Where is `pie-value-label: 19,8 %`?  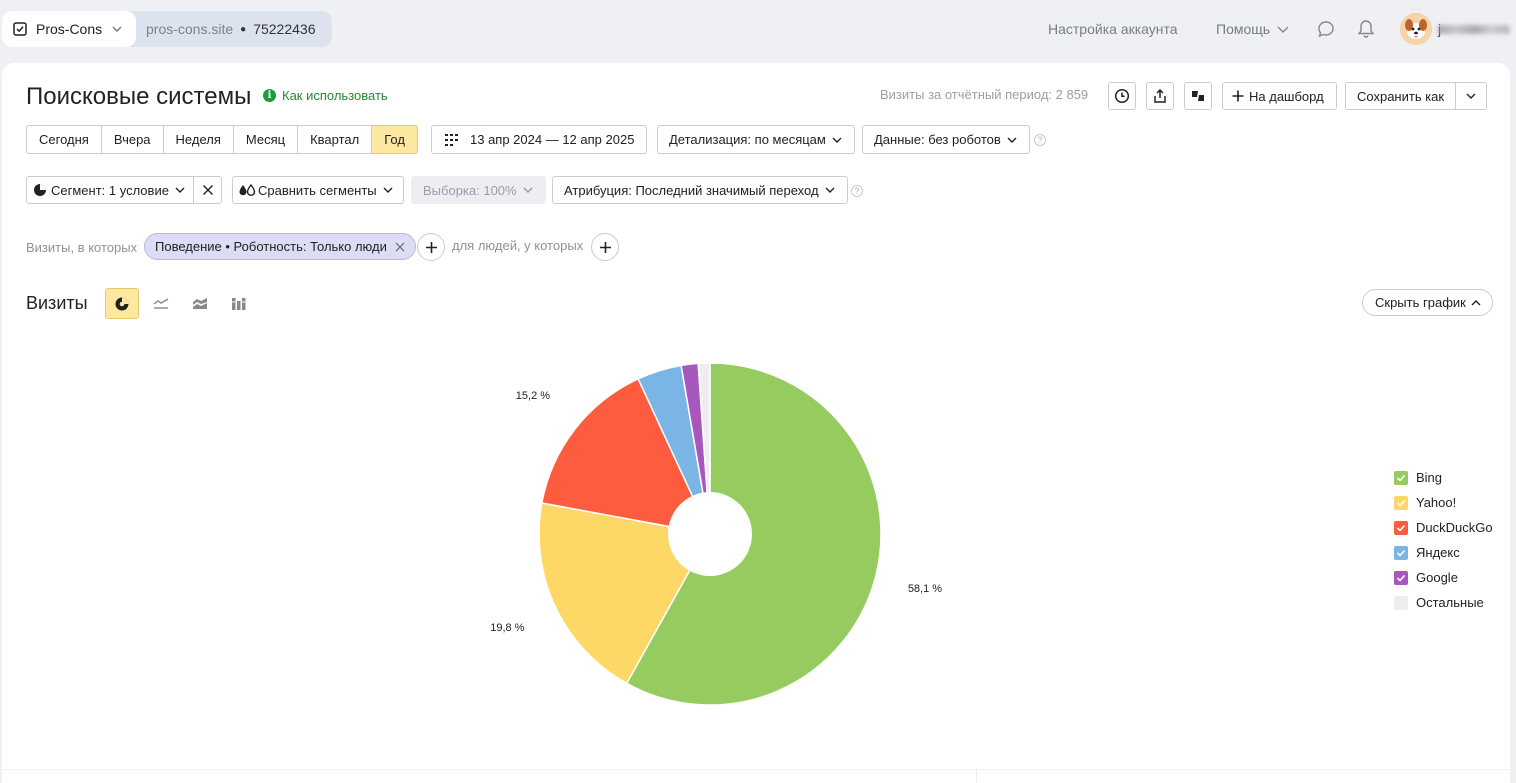 pie-value-label: 19,8 % is located at coordinates (507, 627).